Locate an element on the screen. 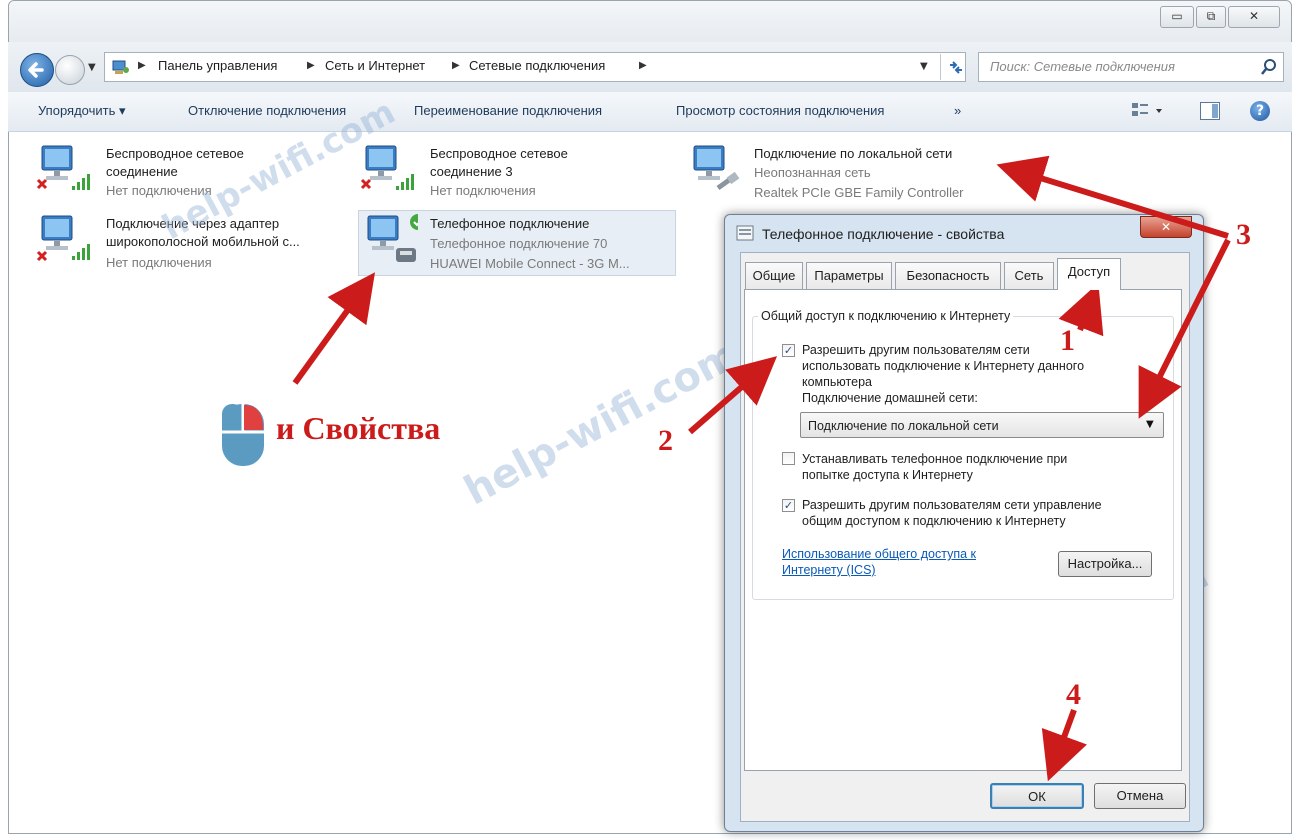  arrow-to-sharing-tab is located at coordinates (1081, 309).